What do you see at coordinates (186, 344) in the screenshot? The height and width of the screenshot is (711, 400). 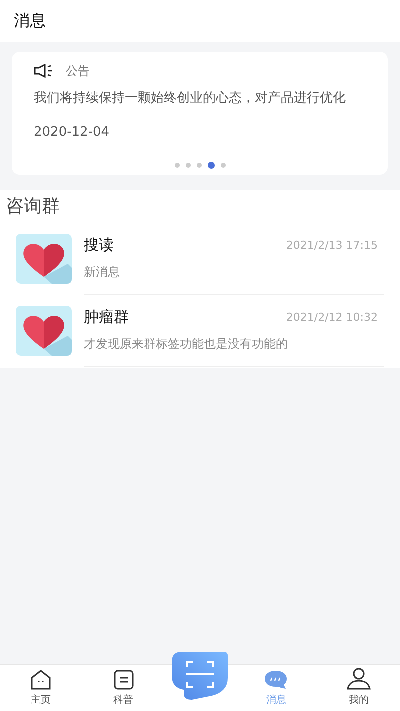 I see `message-preview: 才发现原来群标签功能也是没有功能的` at bounding box center [186, 344].